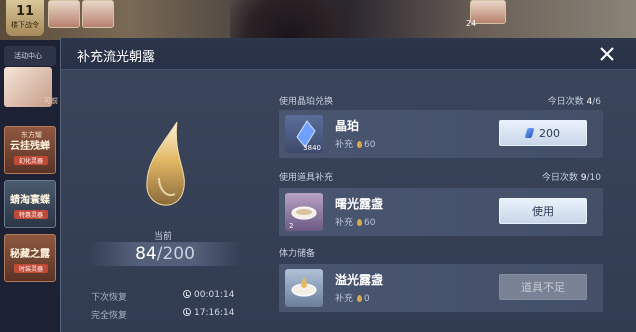  I want to click on overflow-lamp-icon, so click(304, 288).